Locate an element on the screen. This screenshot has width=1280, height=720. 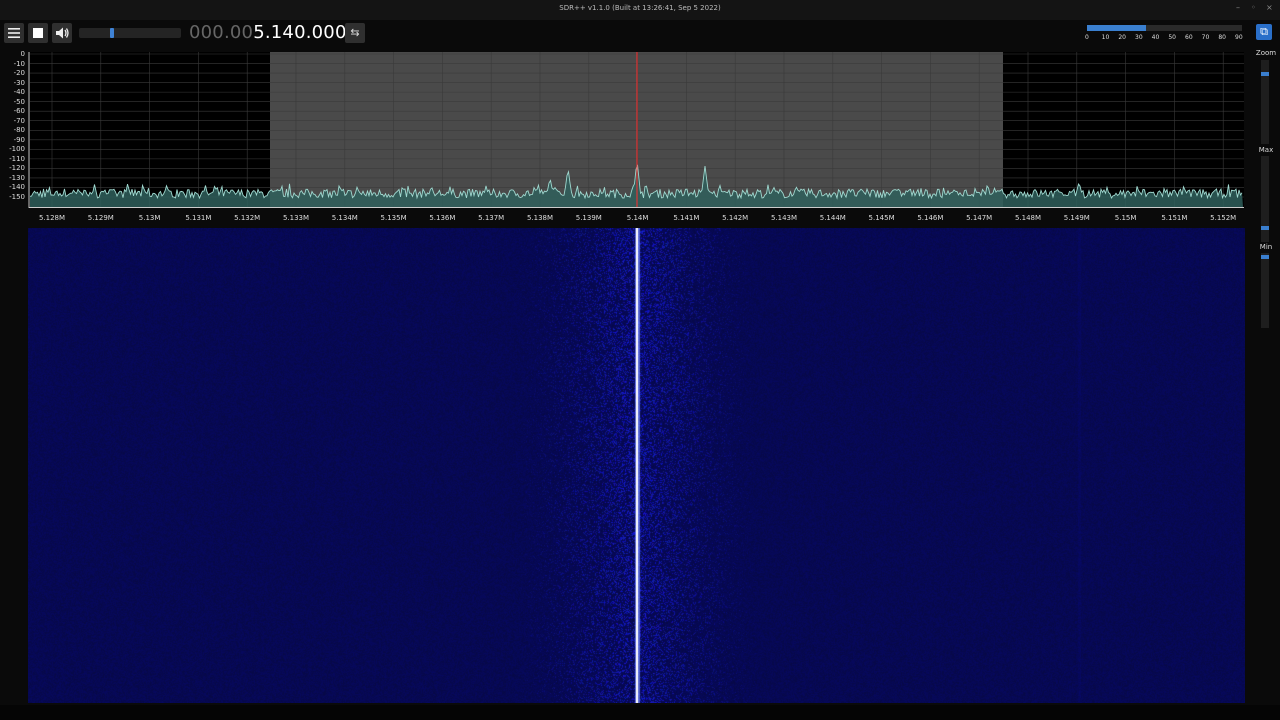
fft-x-tick-label: 5.129M is located at coordinates (100, 218).